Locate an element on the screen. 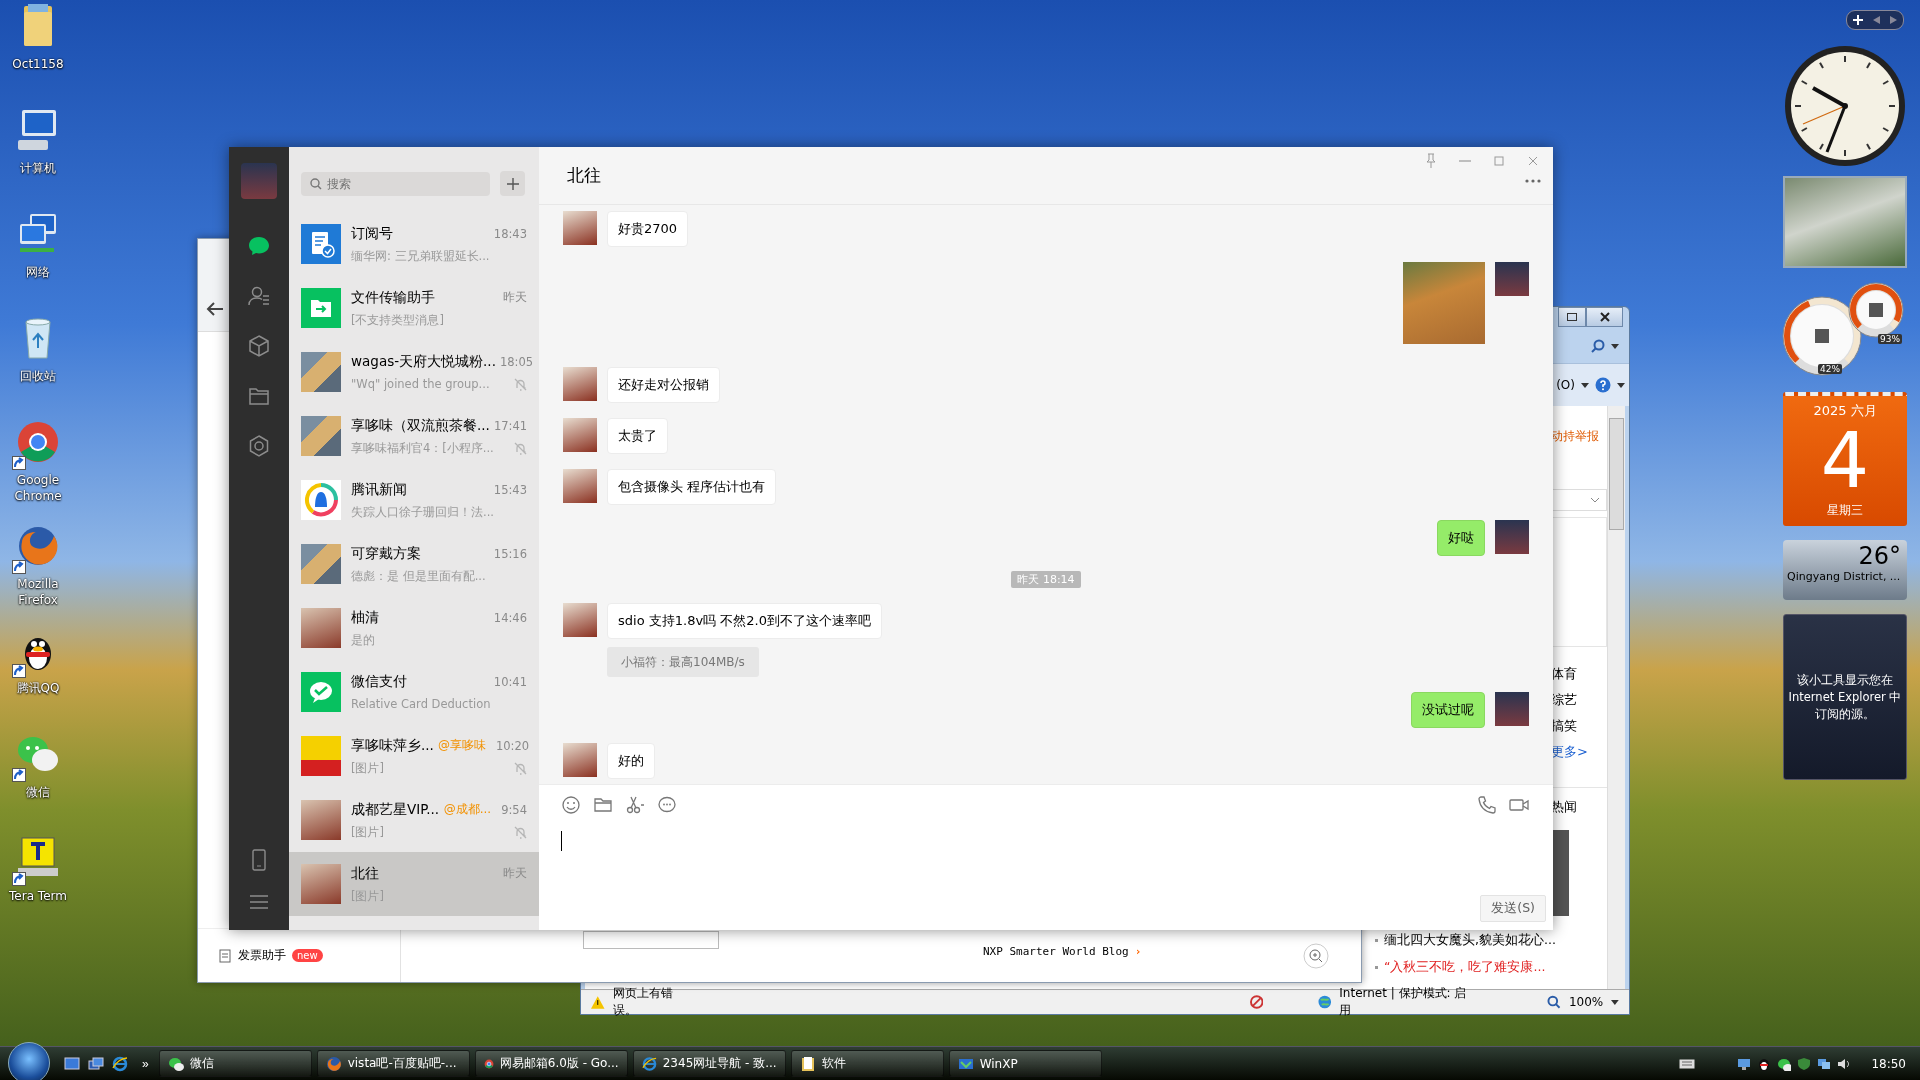 Image resolution: width=1920 pixels, height=1080 pixels. icon-label: Tera Term is located at coordinates (38, 896).